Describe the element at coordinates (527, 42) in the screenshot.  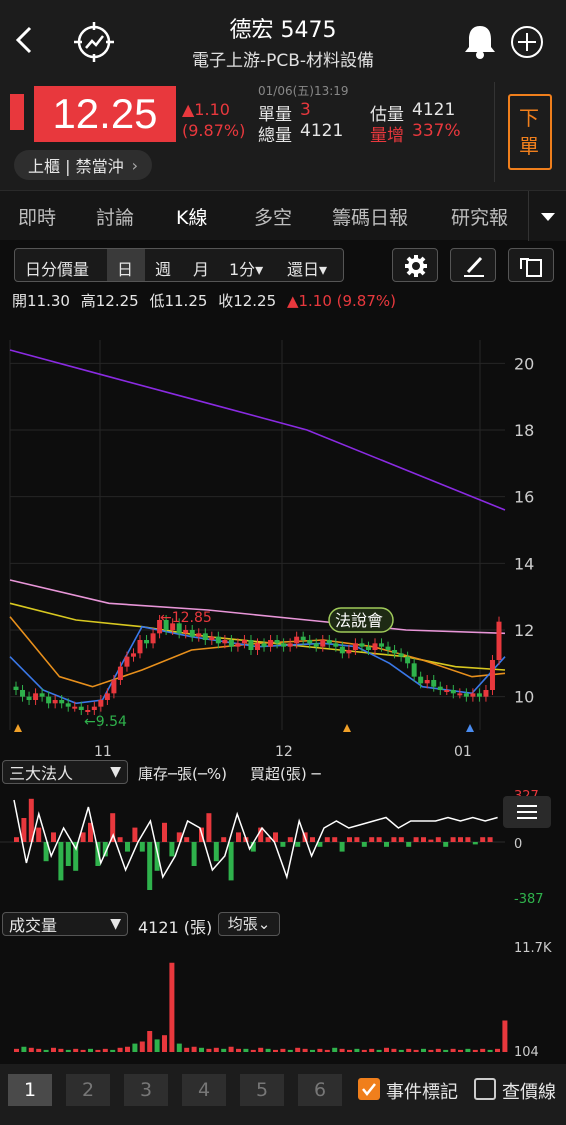
I see `add-icon` at that location.